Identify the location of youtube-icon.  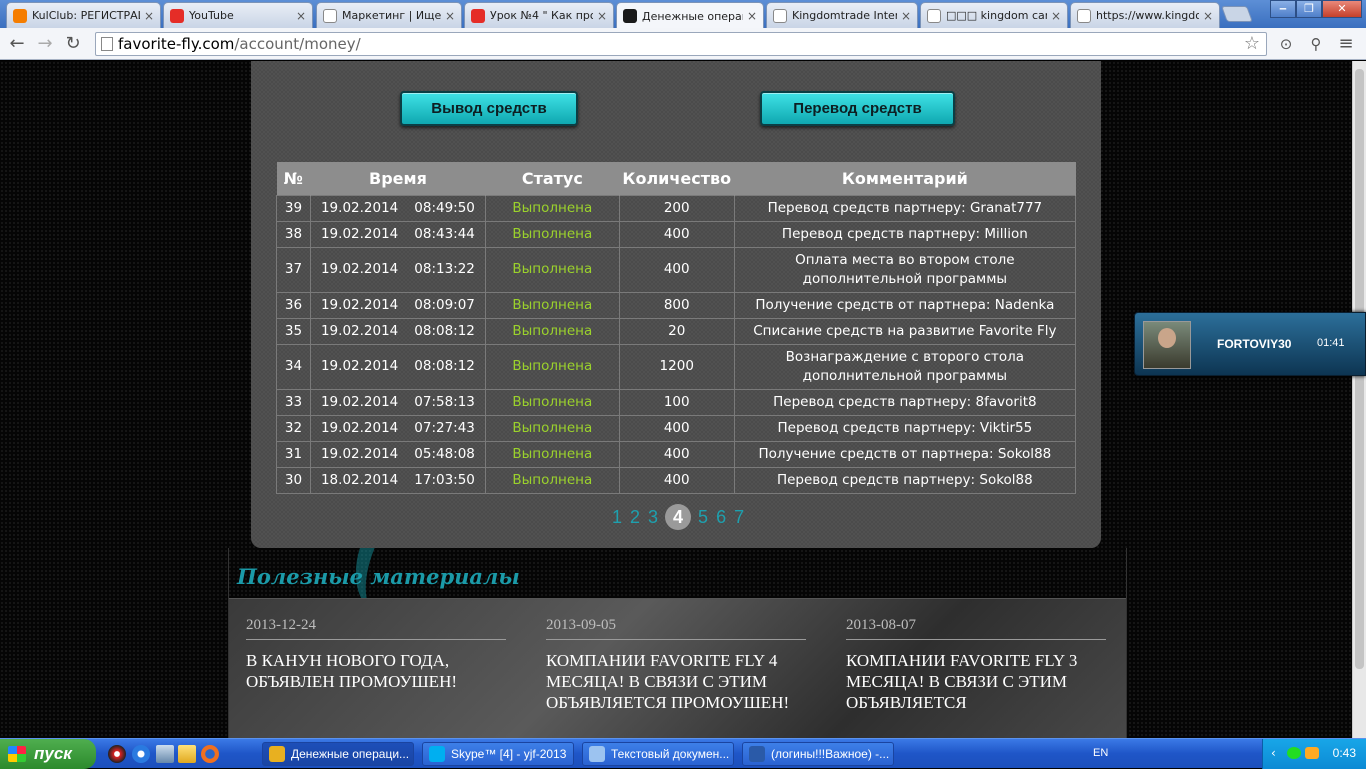
(177, 15).